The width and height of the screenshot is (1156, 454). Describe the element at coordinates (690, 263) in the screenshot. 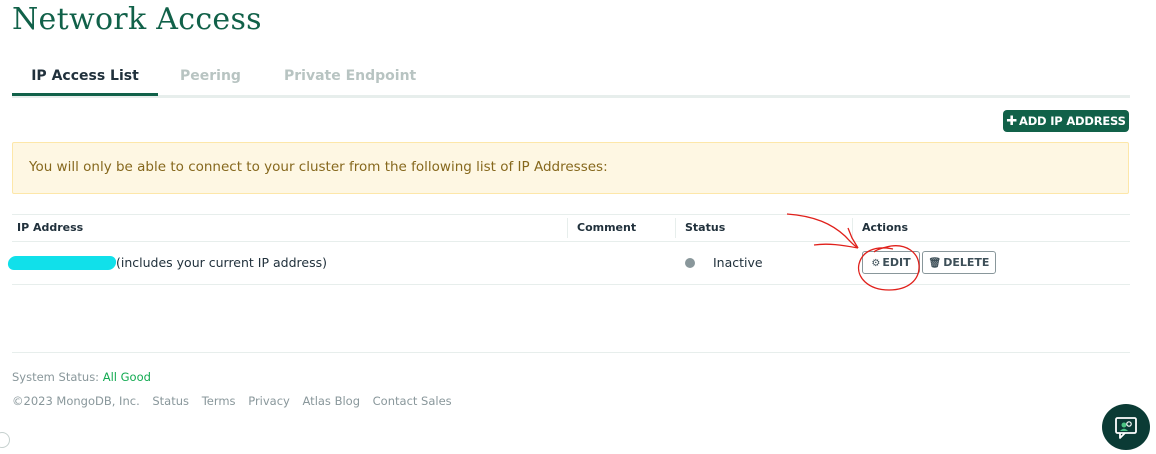

I see `status-indicator-icon` at that location.